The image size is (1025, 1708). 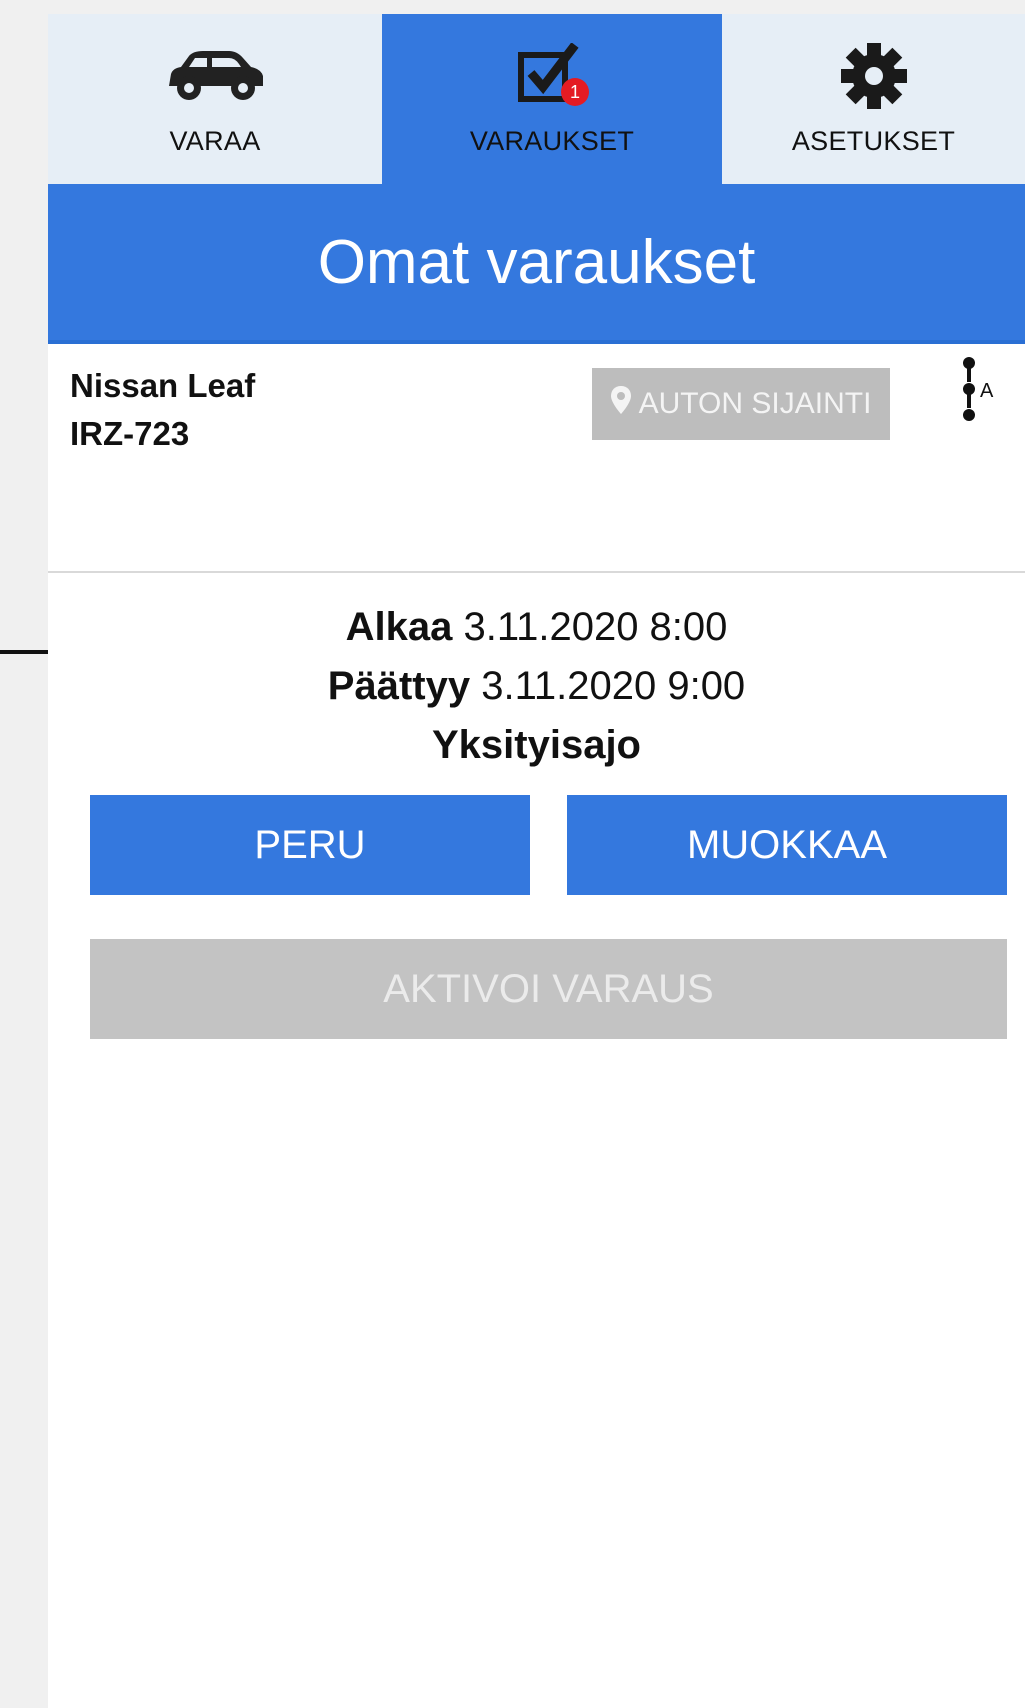 I want to click on tab-varaa-label: VARAA, so click(x=215, y=141).